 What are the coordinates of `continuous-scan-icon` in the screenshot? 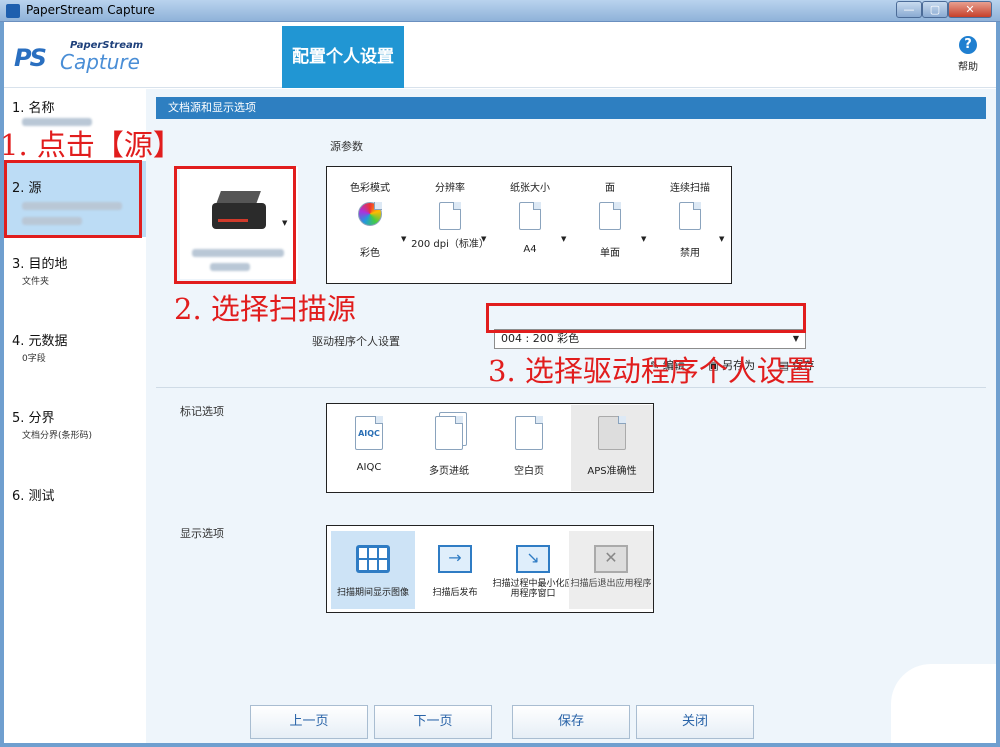 It's located at (690, 216).